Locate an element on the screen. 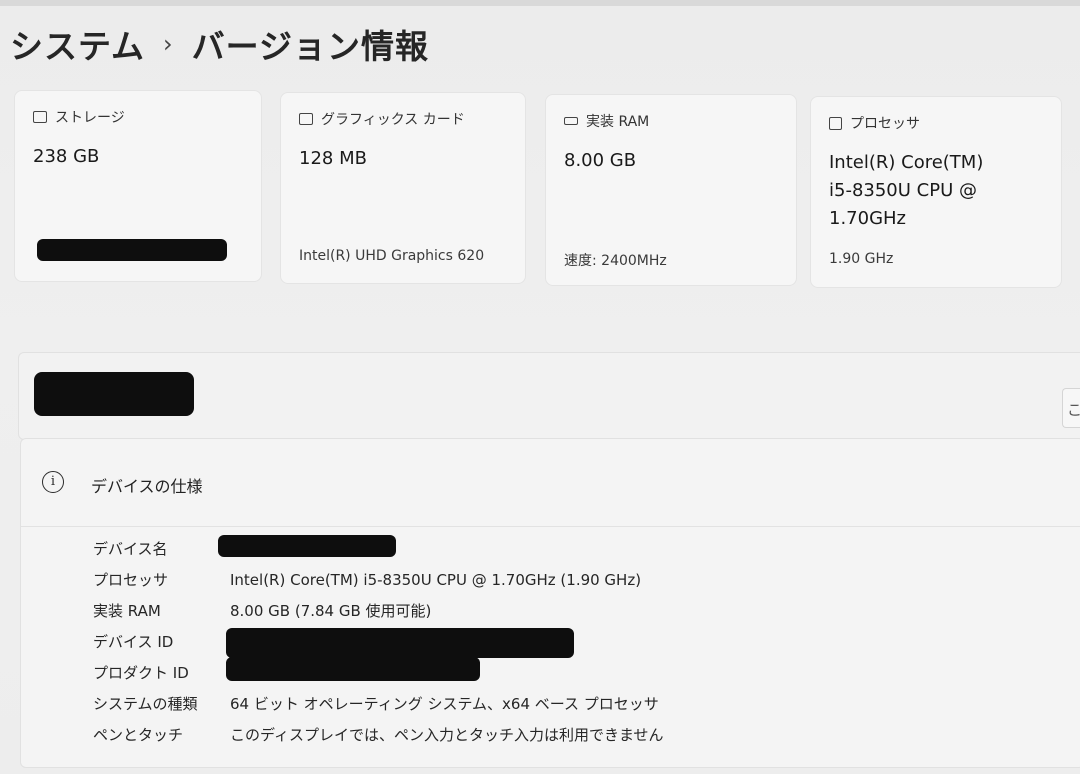 Image resolution: width=1080 pixels, height=774 pixels. ram-card-header: 実装 RAM is located at coordinates (606, 121).